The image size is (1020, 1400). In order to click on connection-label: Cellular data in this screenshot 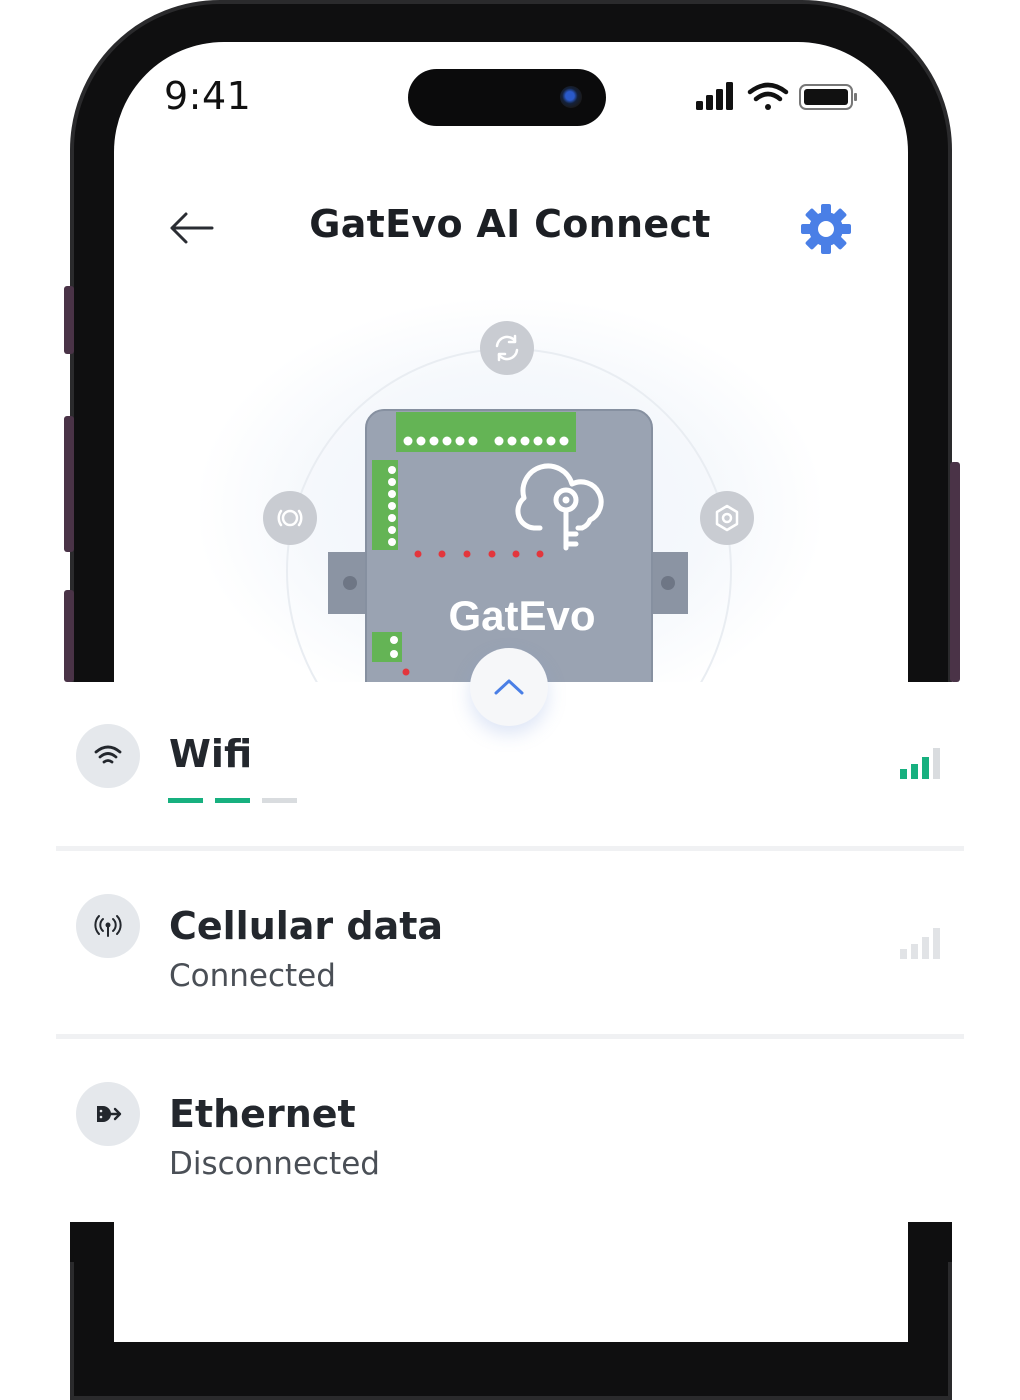, I will do `click(306, 926)`.